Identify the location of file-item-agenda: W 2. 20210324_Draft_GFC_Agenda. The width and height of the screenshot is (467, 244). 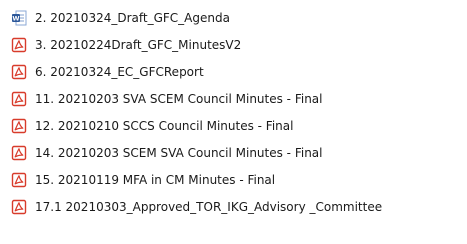
(233, 17).